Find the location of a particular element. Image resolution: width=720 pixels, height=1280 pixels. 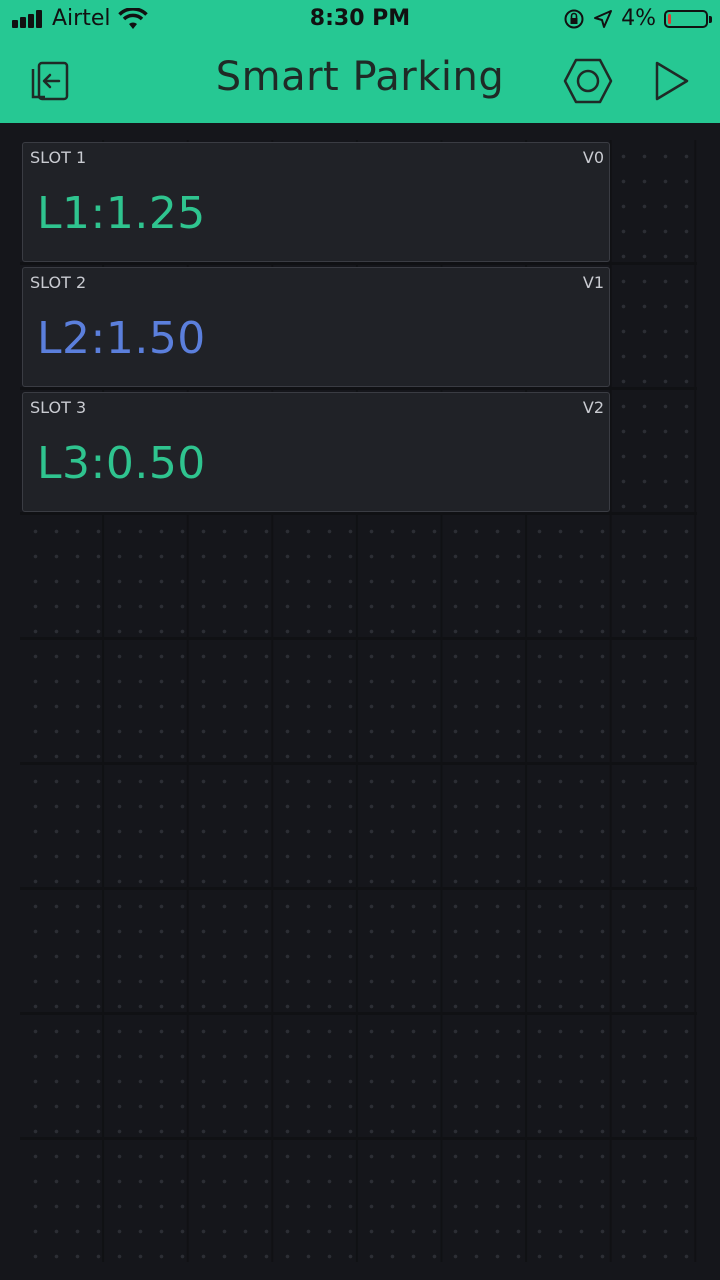

widget-pin: V0 is located at coordinates (593, 157).